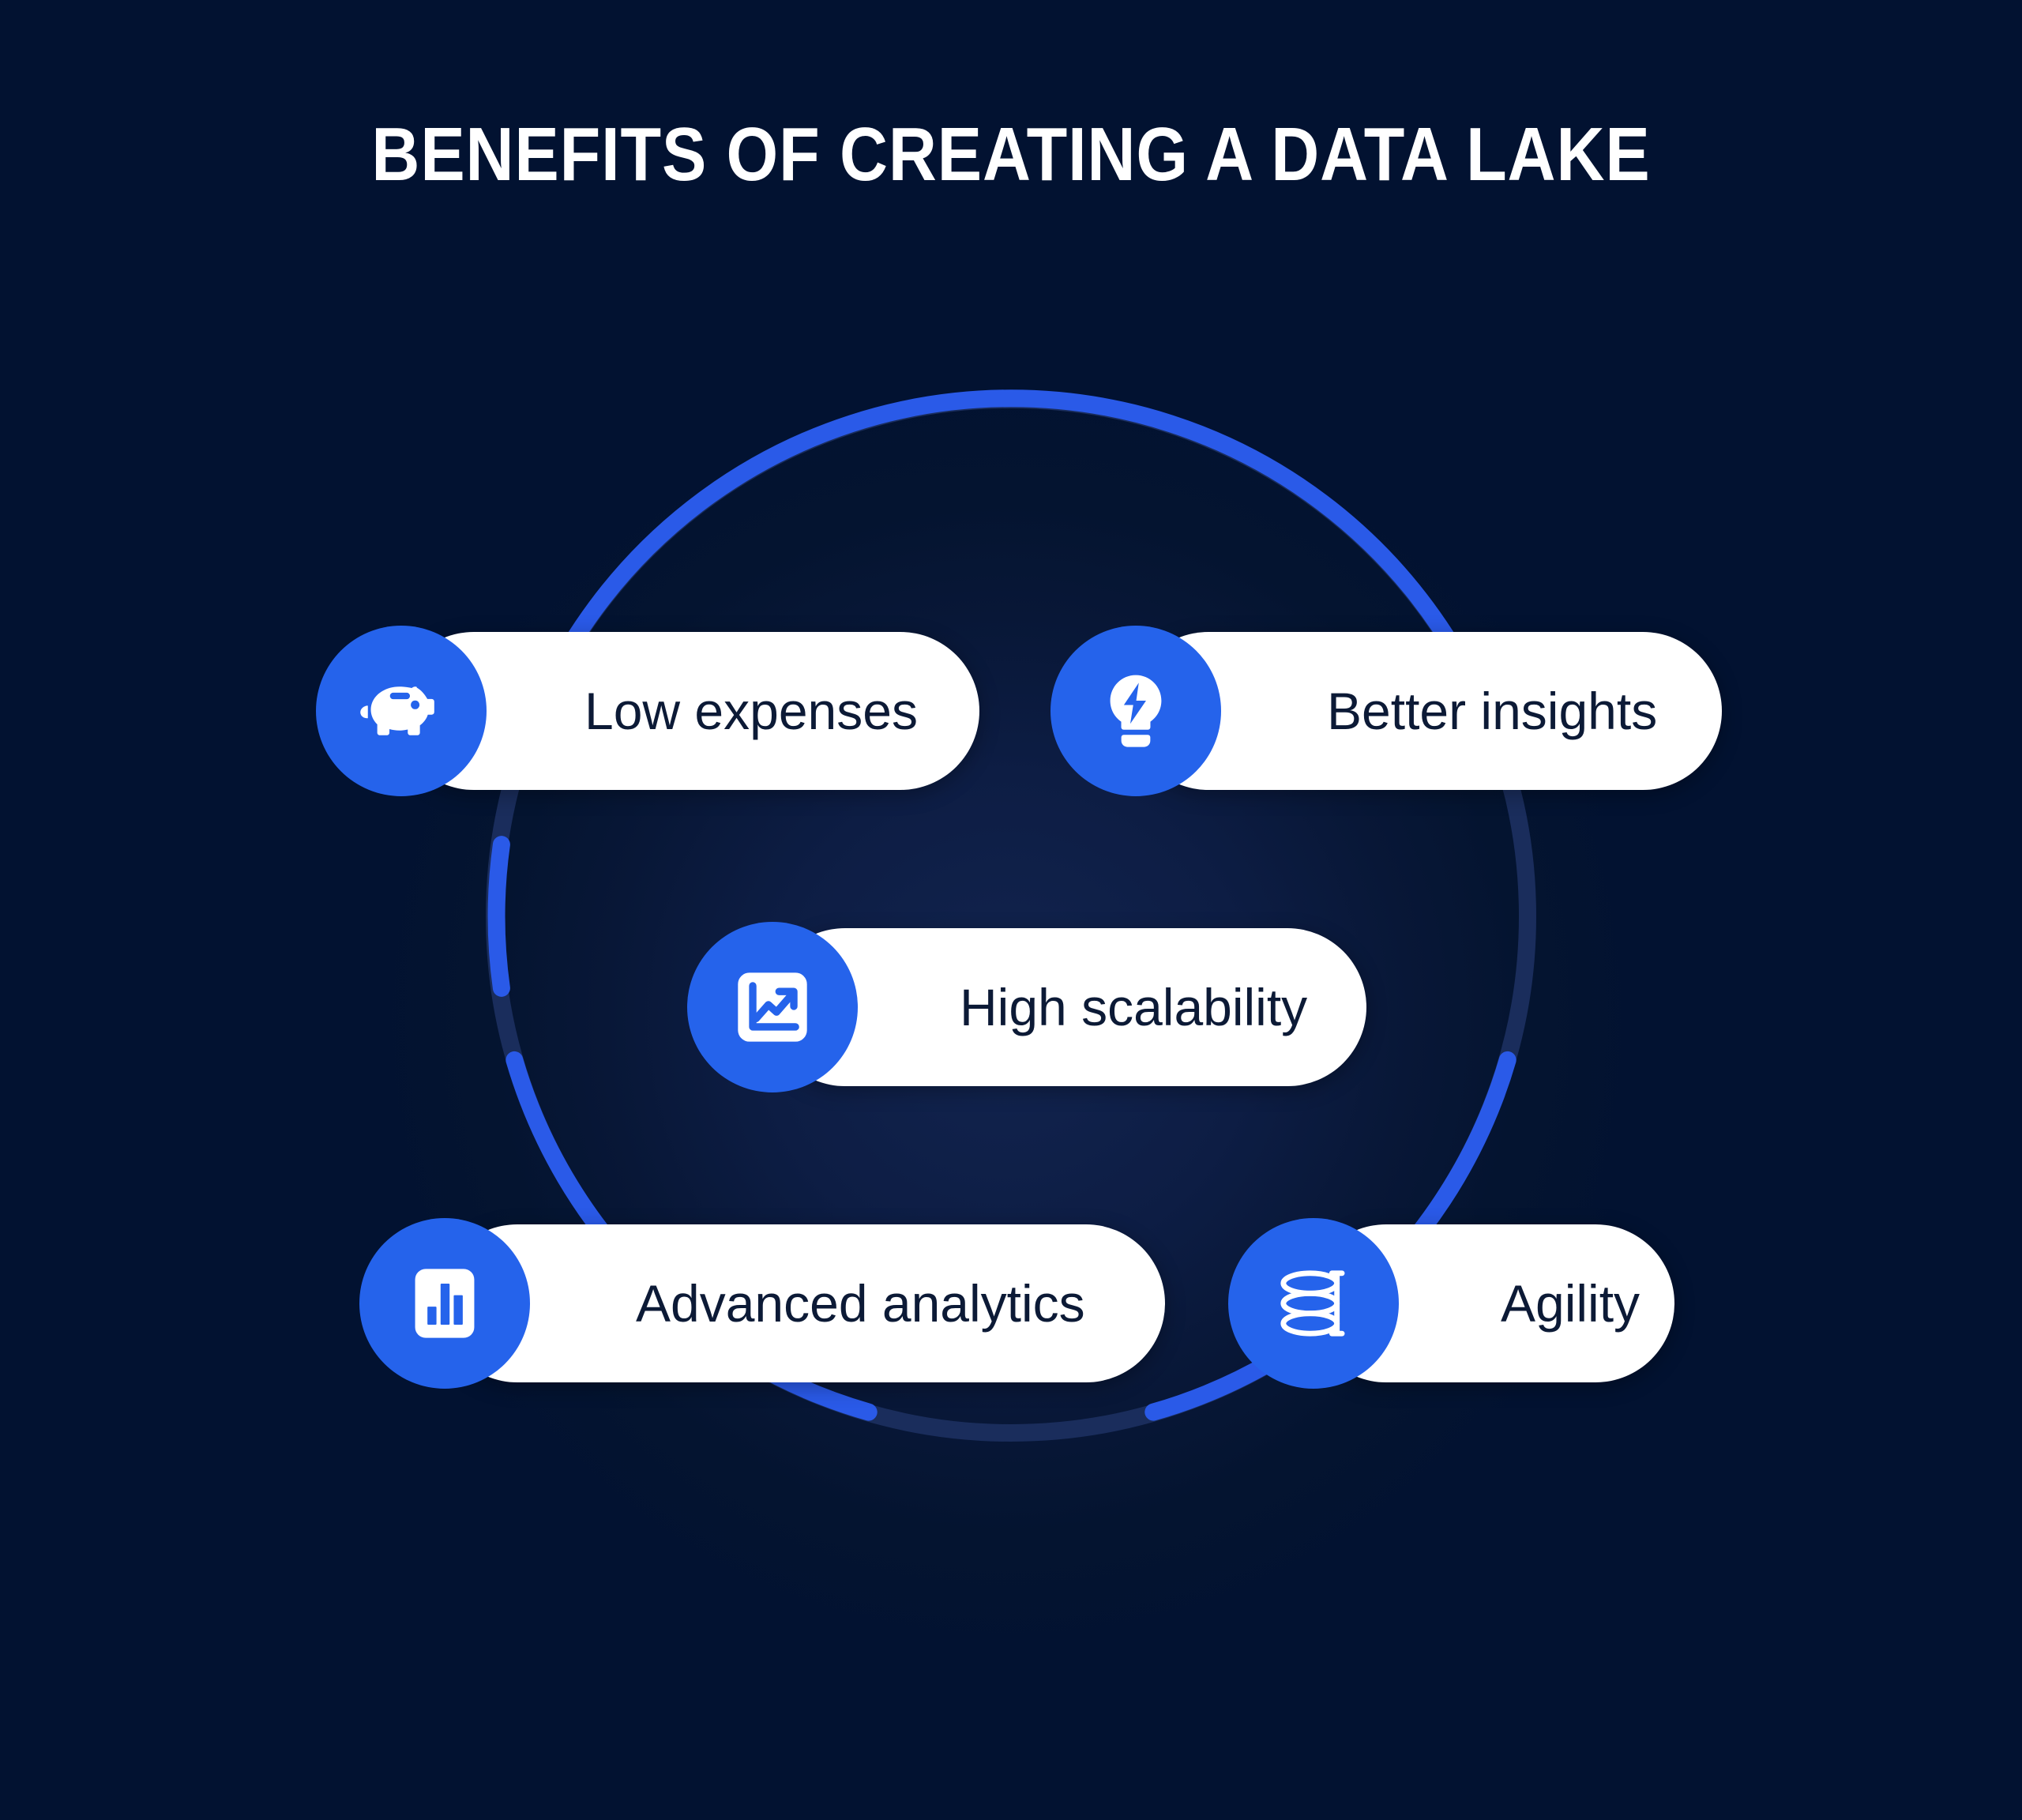 The image size is (2022, 1820). Describe the element at coordinates (444, 1303) in the screenshot. I see `bar-chart-icon` at that location.